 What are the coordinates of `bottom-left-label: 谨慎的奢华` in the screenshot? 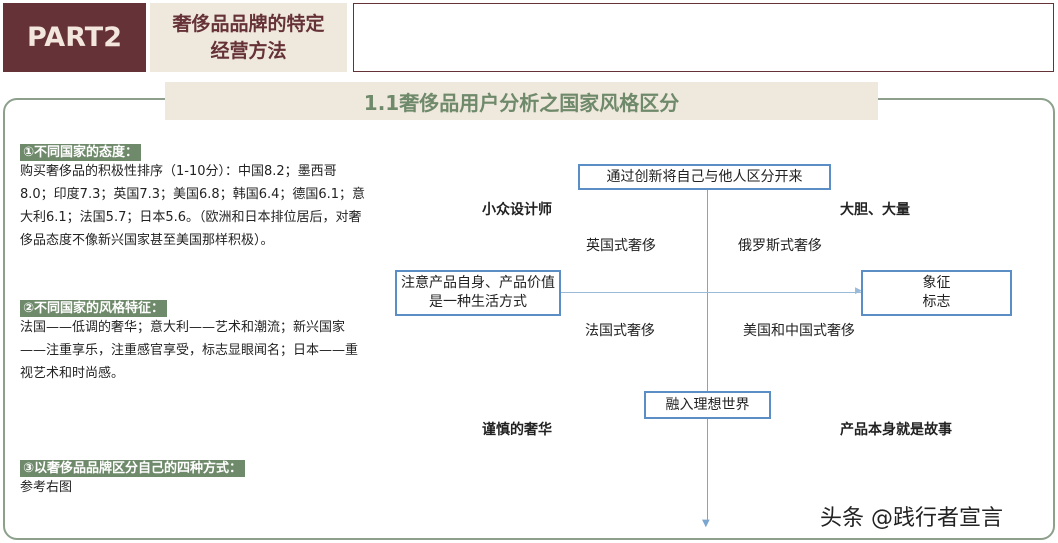 It's located at (517, 430).